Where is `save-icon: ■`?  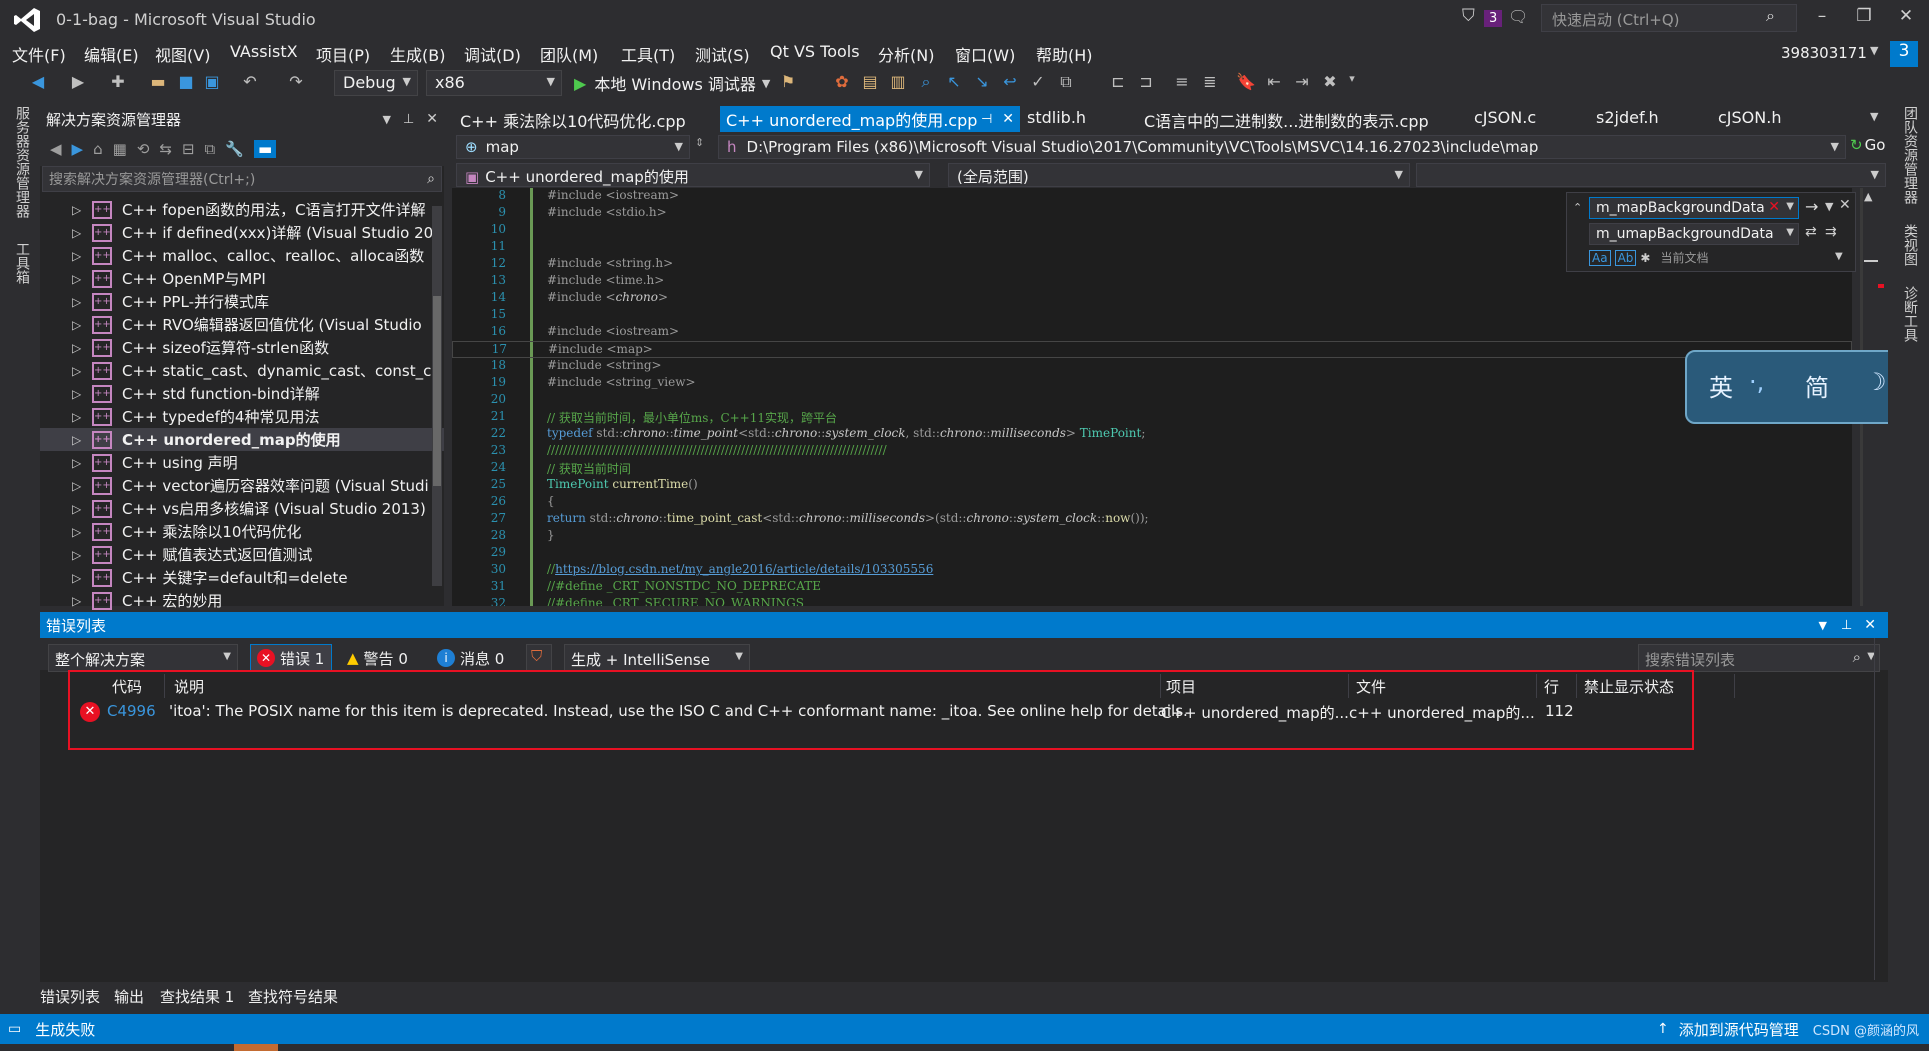
save-icon: ■ is located at coordinates (186, 82).